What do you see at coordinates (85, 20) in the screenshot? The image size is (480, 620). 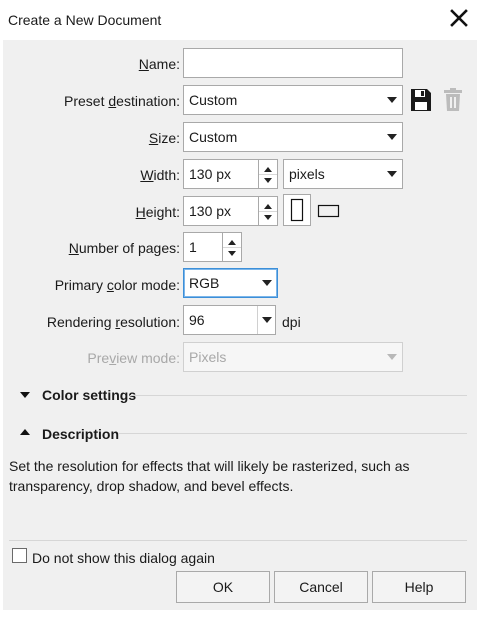 I see `dialog-title: Create a New Document` at bounding box center [85, 20].